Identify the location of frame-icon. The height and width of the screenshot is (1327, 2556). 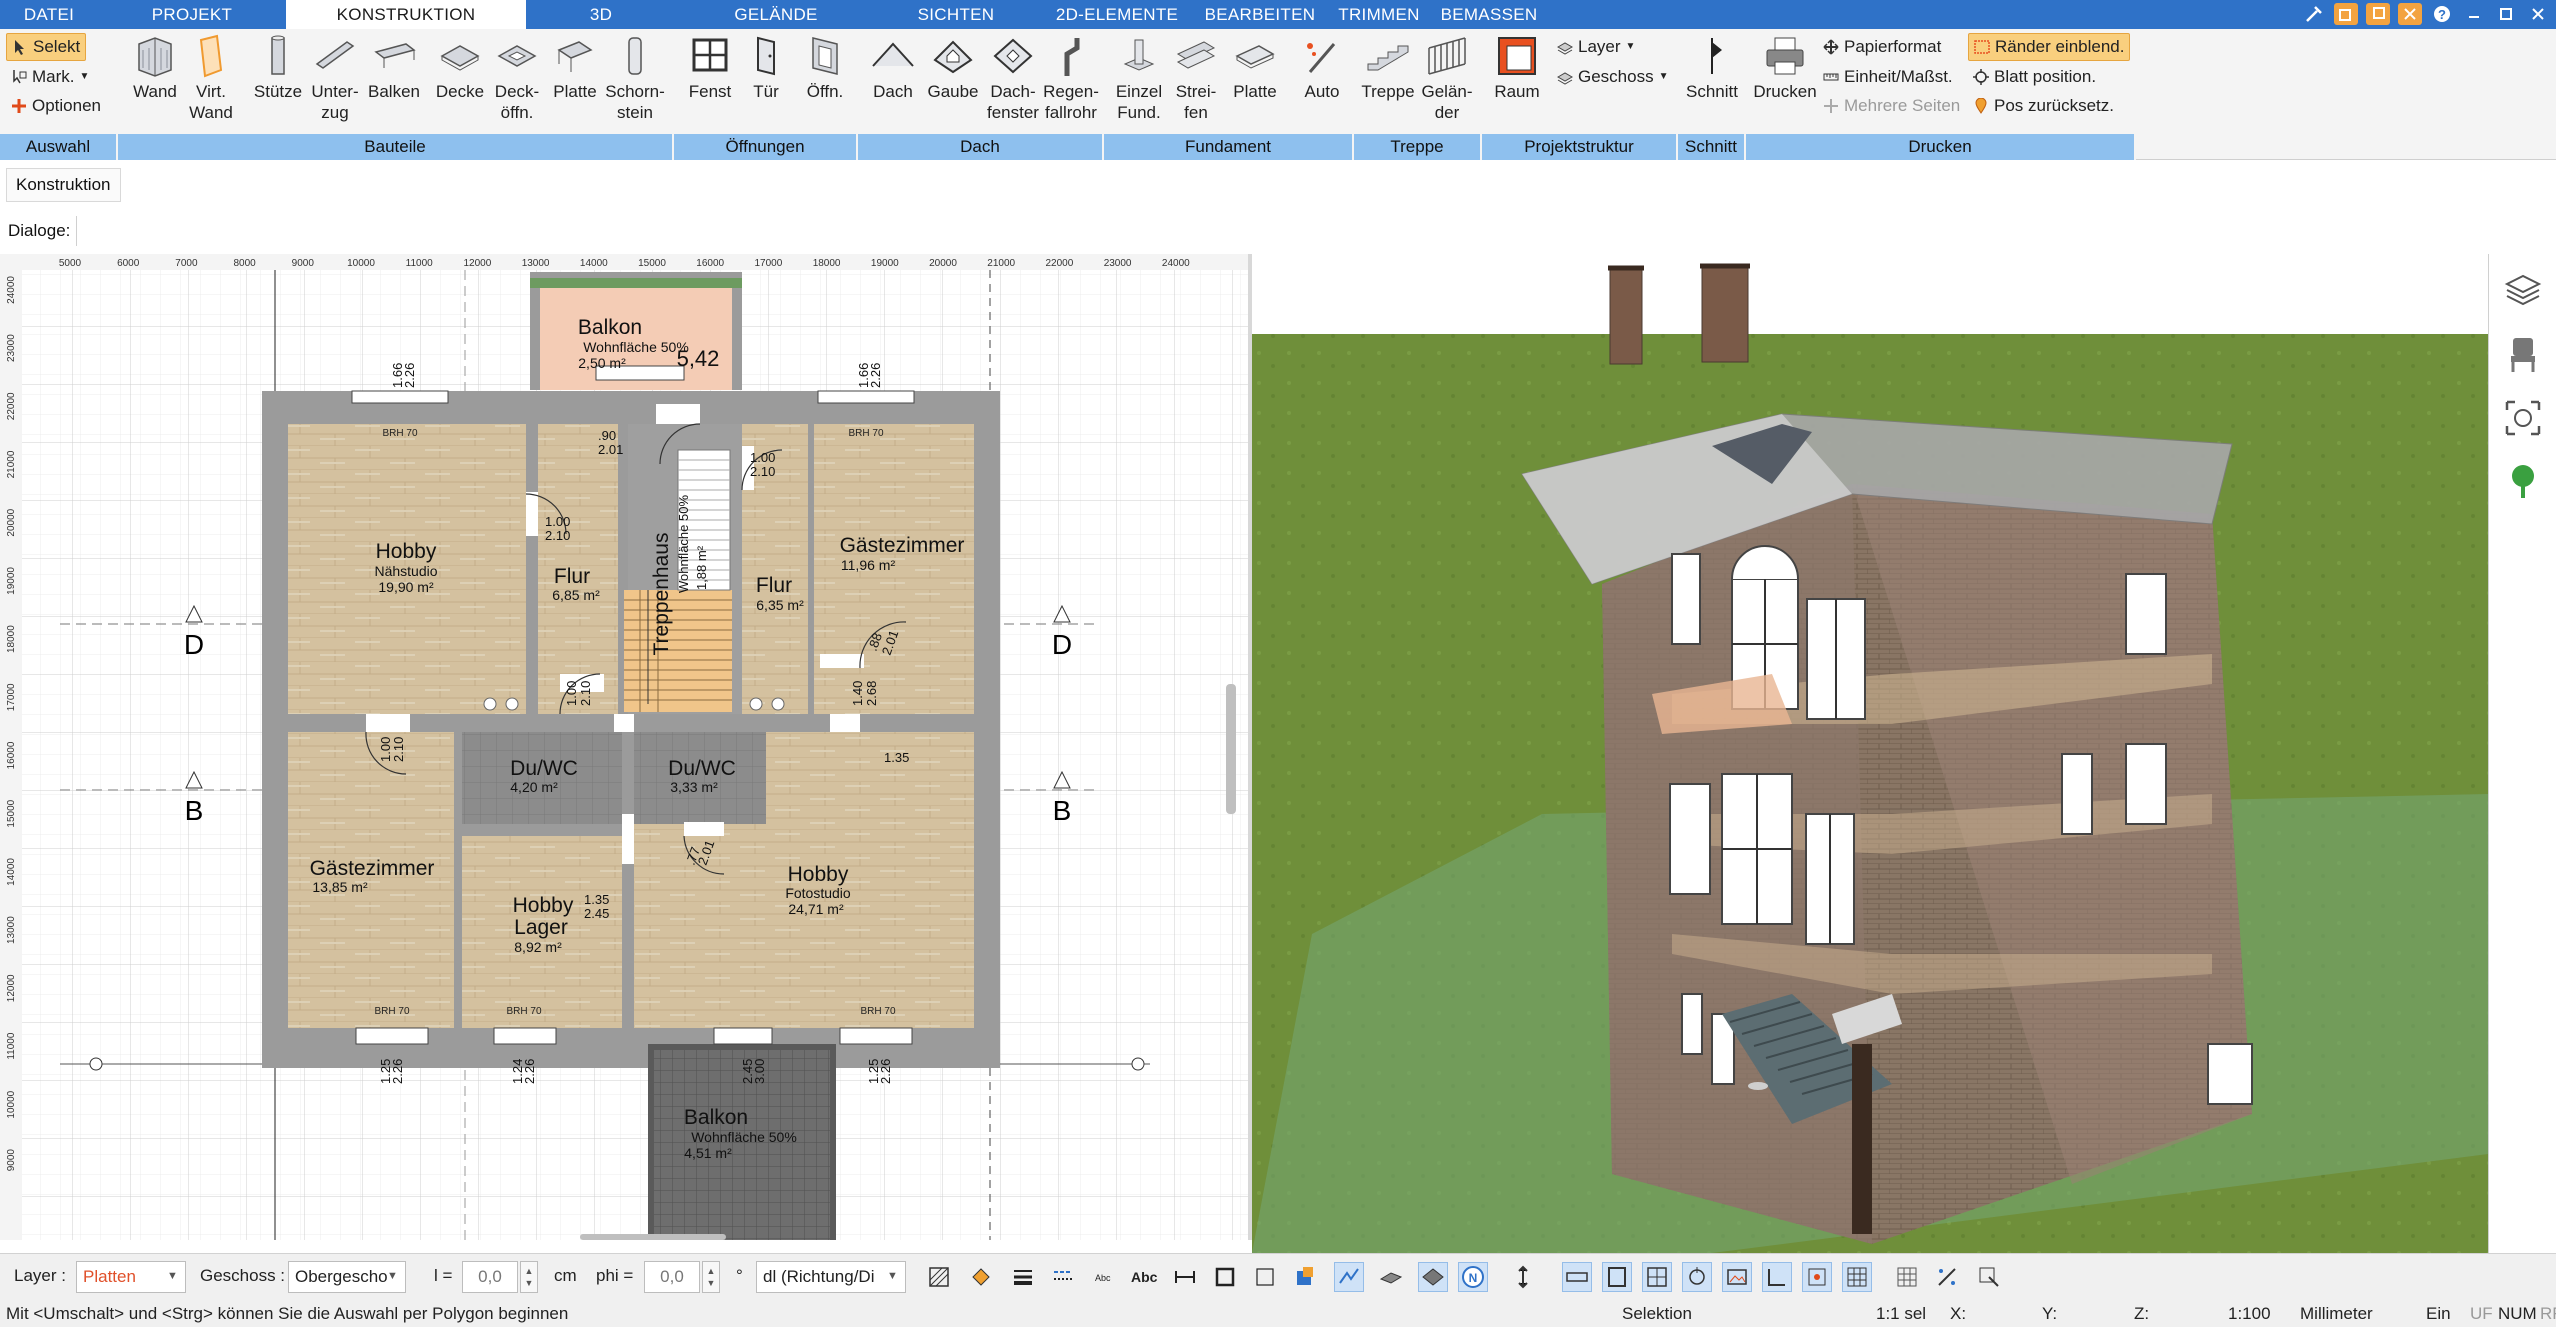
(1225, 1277).